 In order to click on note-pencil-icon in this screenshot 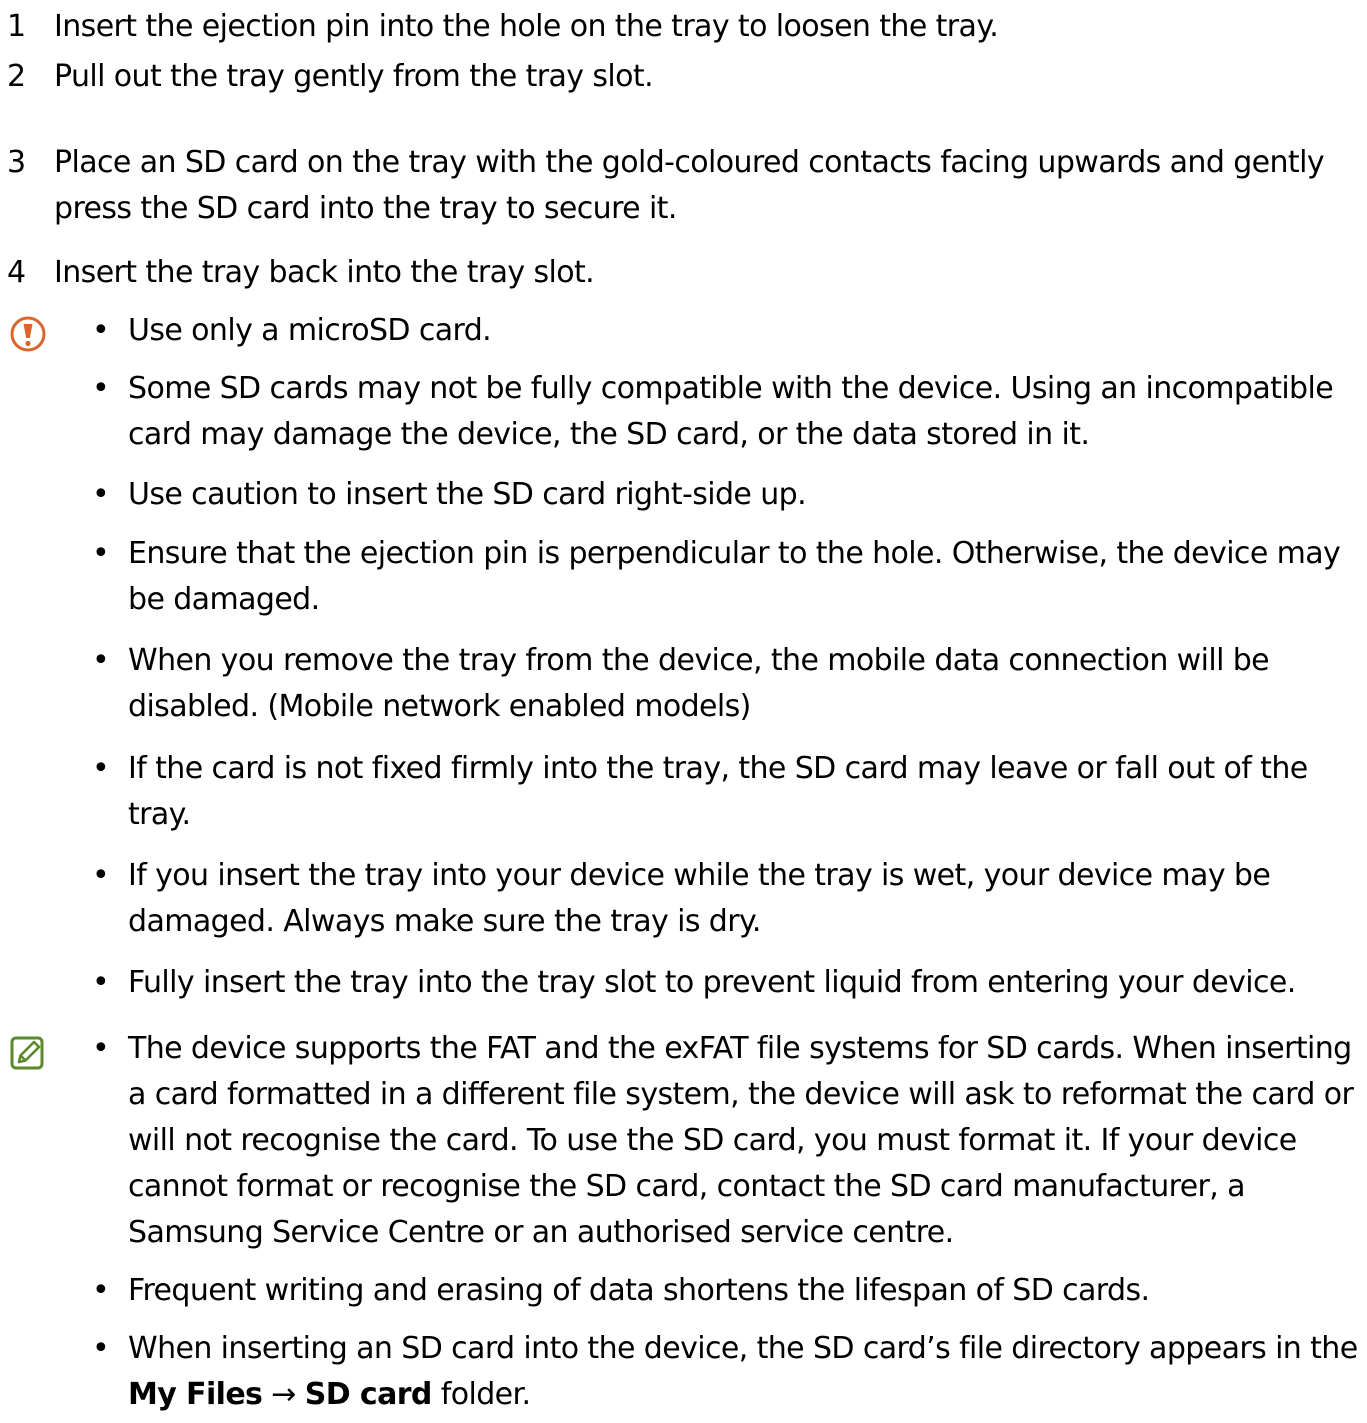, I will do `click(27, 1053)`.